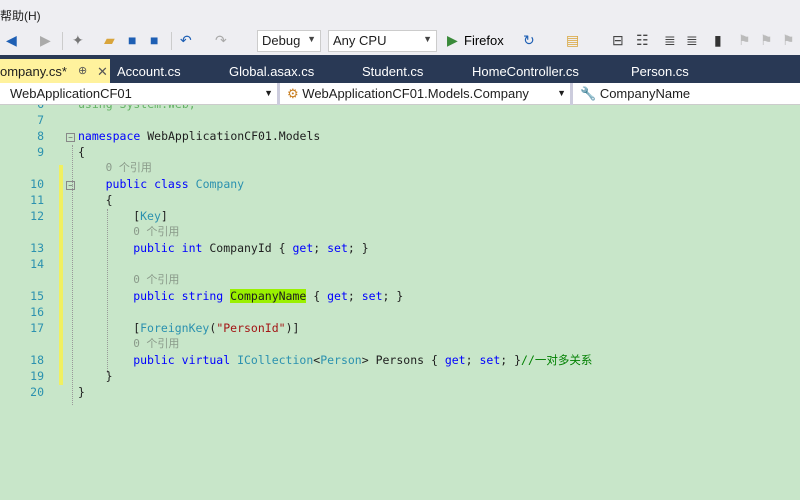 This screenshot has width=800, height=500. Describe the element at coordinates (341, 360) in the screenshot. I see `code-token: Person` at that location.